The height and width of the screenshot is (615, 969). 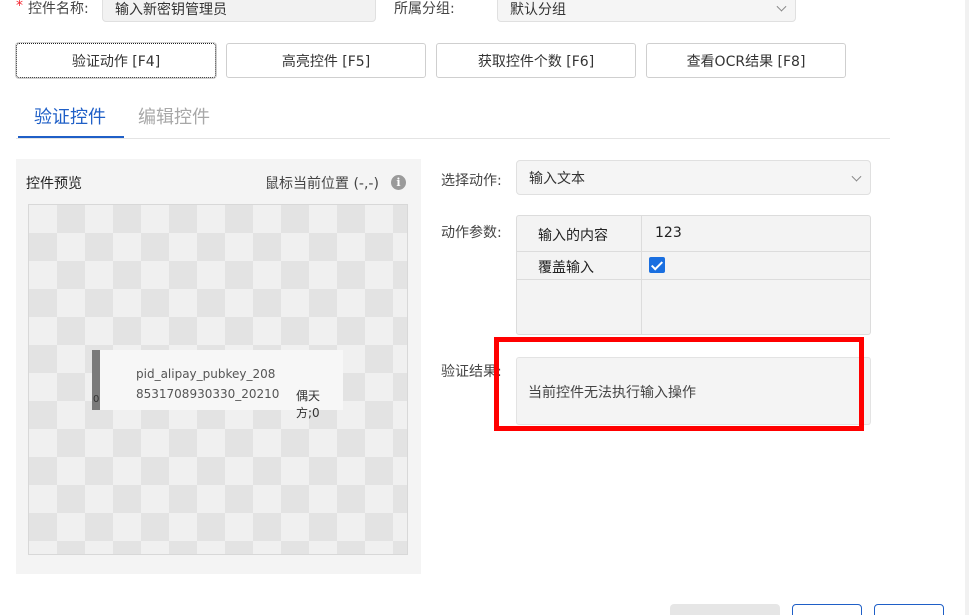 What do you see at coordinates (239, 11) in the screenshot?
I see `control-name-input: 输入新密钥管理员` at bounding box center [239, 11].